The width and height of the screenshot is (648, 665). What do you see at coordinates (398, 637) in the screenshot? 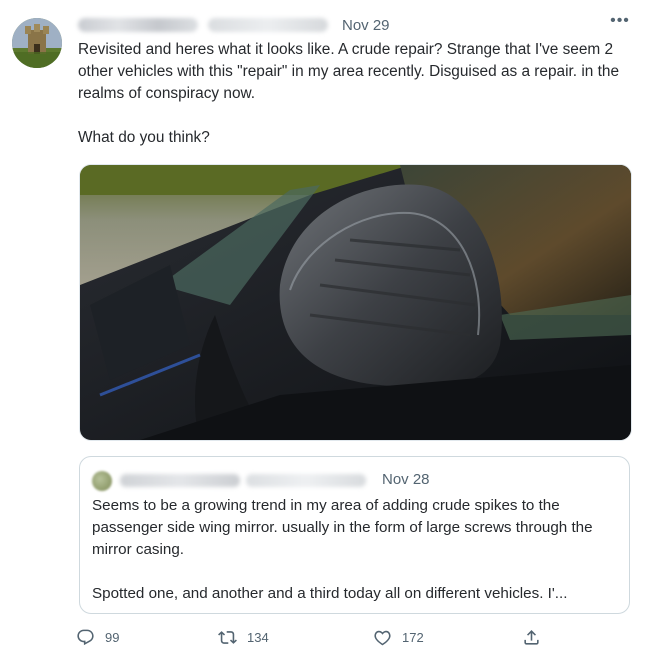
I see `like-button: 172` at bounding box center [398, 637].